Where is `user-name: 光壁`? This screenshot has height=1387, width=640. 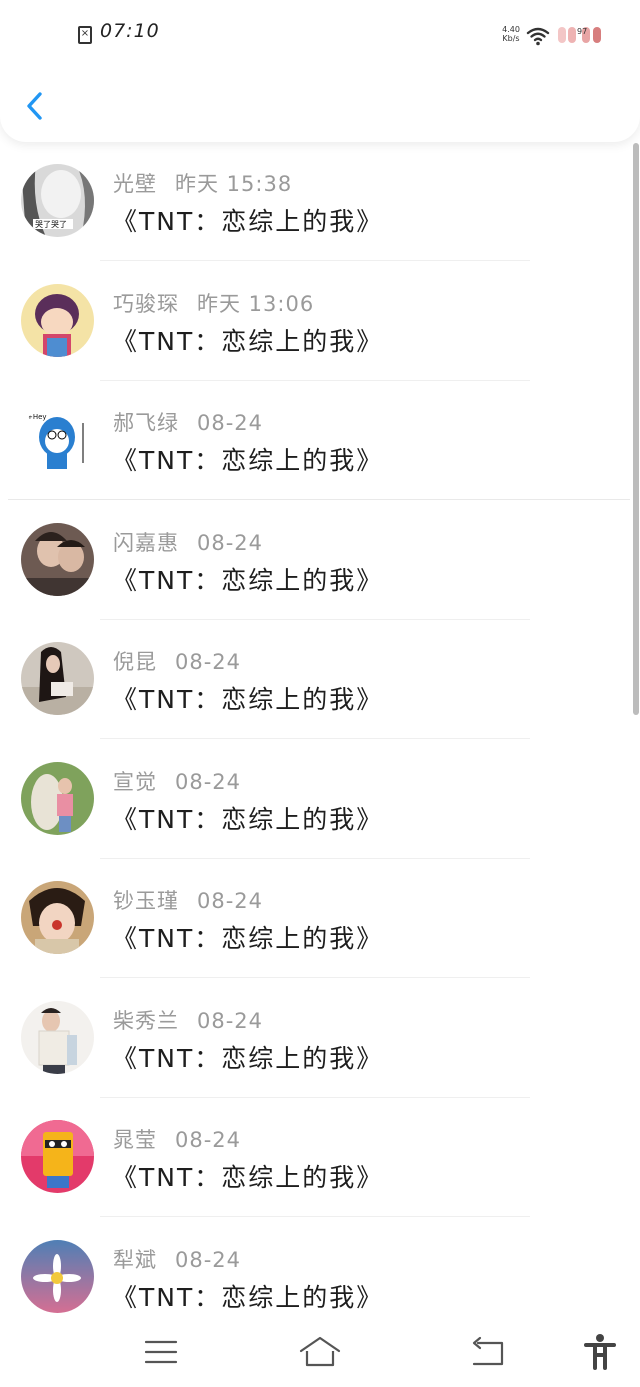 user-name: 光壁 is located at coordinates (135, 184).